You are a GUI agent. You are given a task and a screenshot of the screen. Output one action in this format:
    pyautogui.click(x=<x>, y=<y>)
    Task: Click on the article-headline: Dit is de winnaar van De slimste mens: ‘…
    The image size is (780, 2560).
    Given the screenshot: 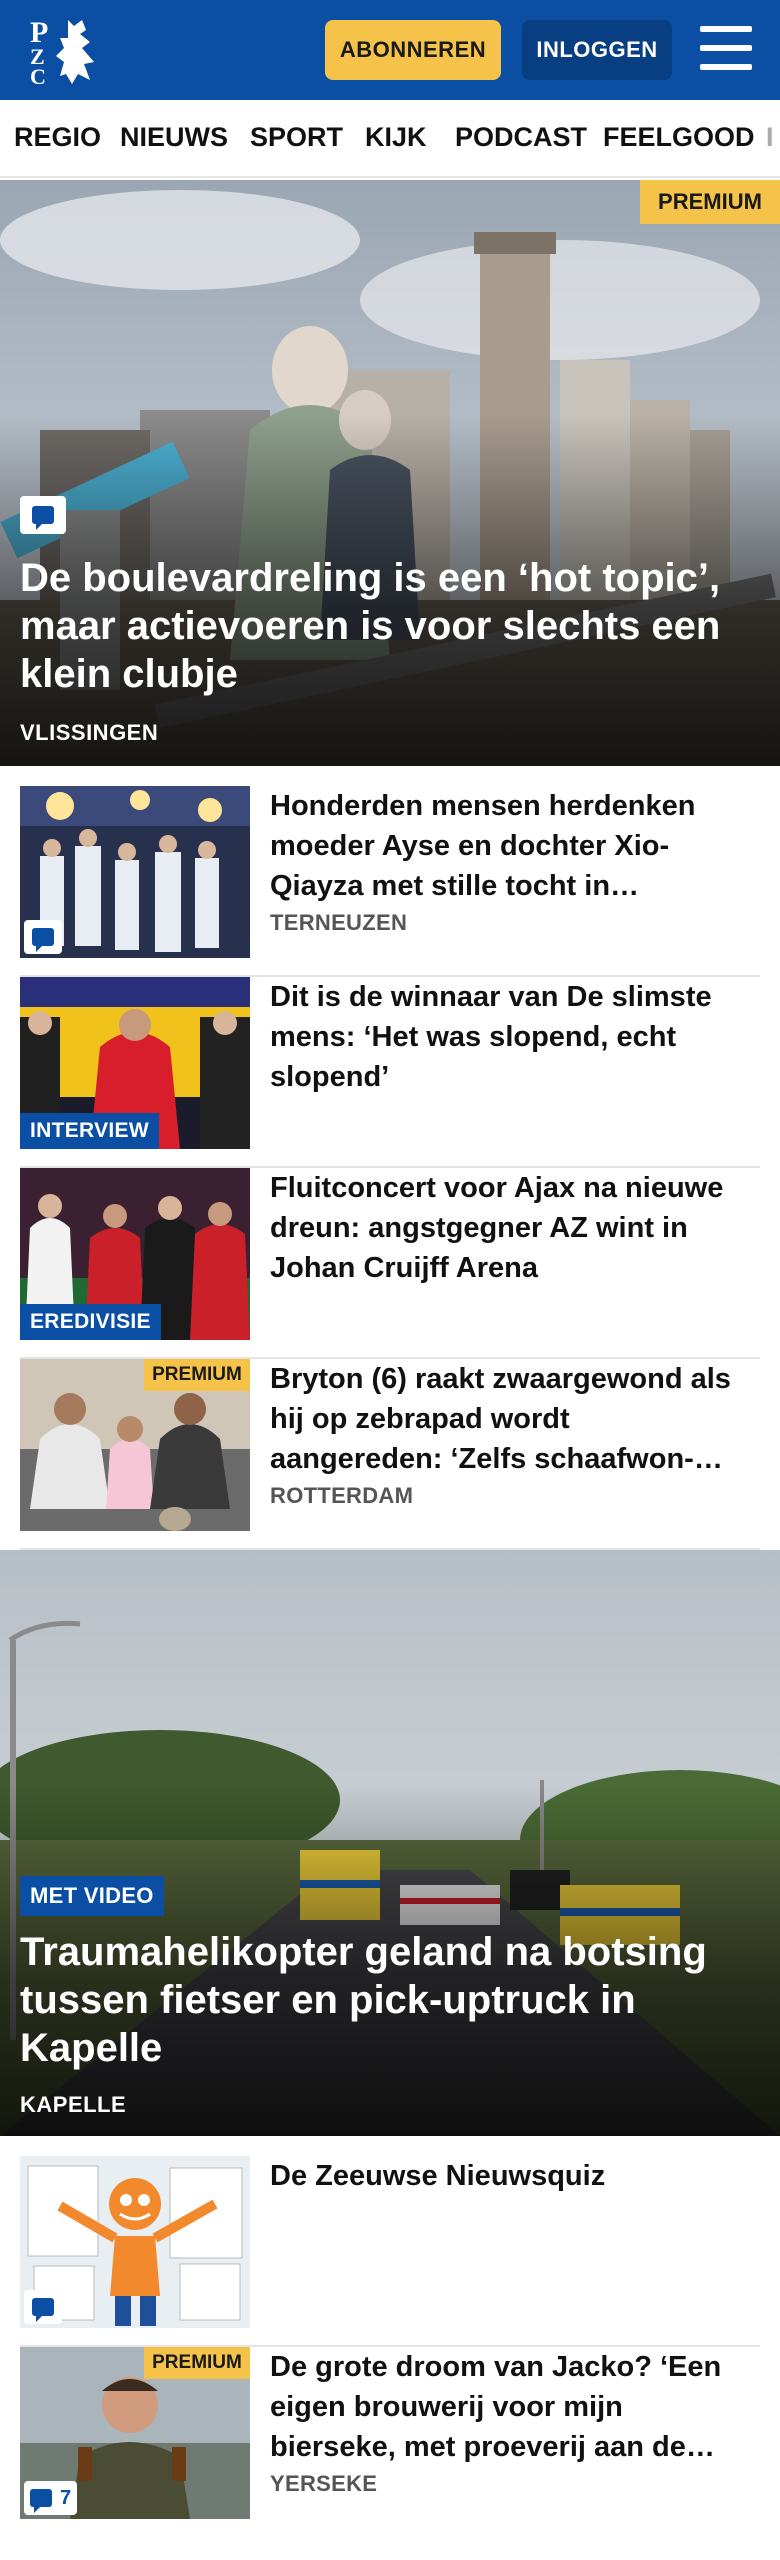 What is the action you would take?
    pyautogui.click(x=505, y=1037)
    